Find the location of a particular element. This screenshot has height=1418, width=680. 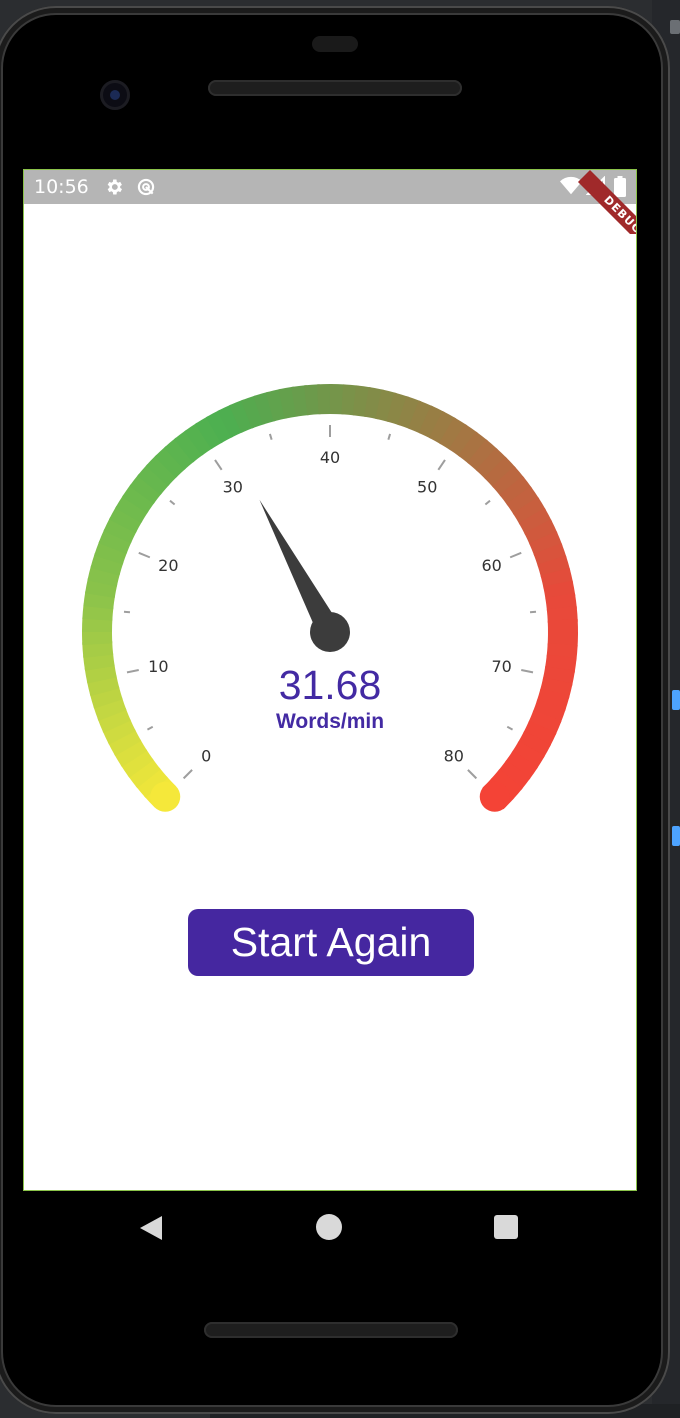

gauge-tick-label: 70 is located at coordinates (501, 666).